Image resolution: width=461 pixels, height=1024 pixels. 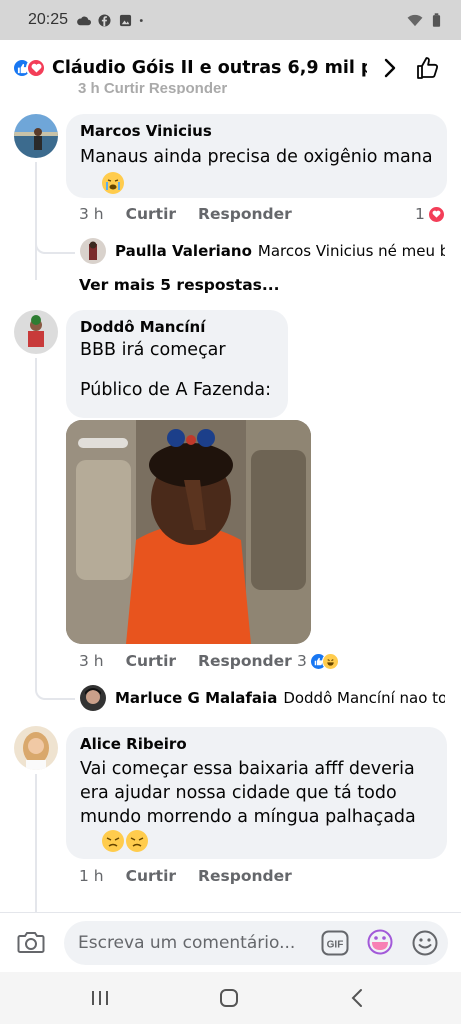 I want to click on recent-apps-icon, so click(x=100, y=998).